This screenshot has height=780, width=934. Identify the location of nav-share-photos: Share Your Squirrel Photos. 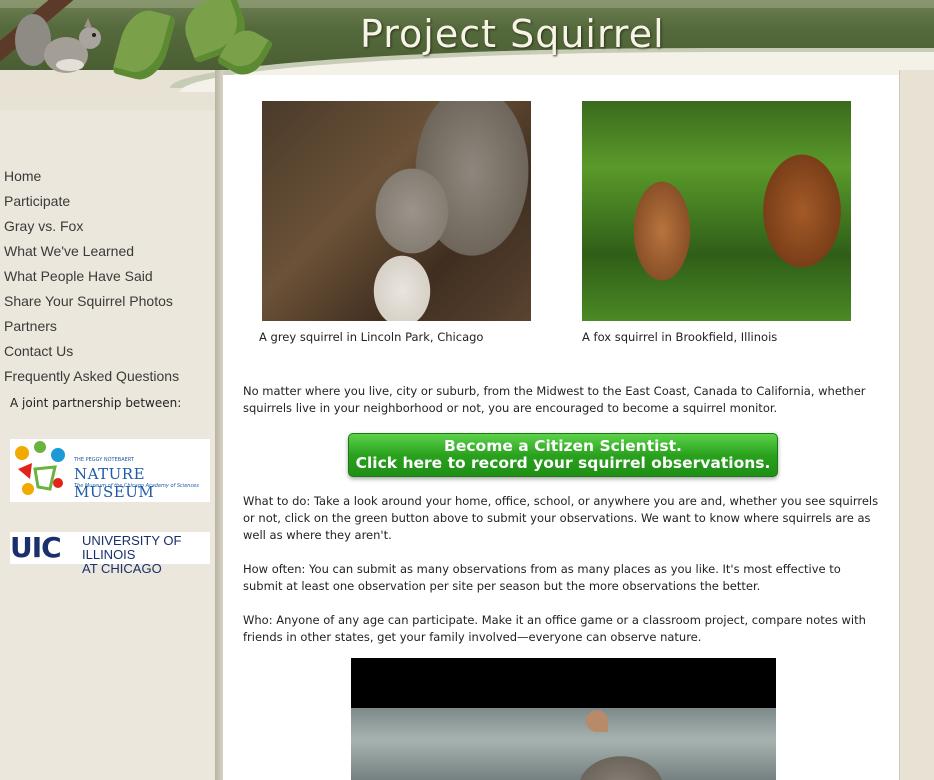
(91, 301).